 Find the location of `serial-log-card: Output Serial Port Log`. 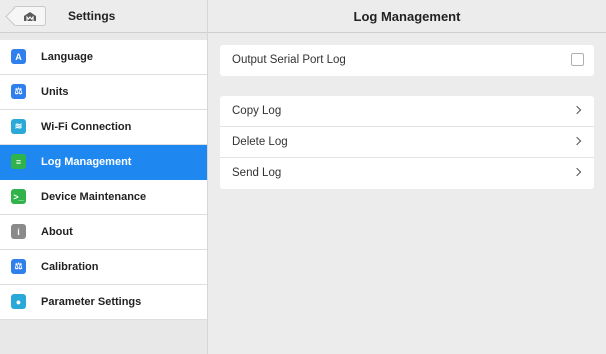

serial-log-card: Output Serial Port Log is located at coordinates (407, 60).